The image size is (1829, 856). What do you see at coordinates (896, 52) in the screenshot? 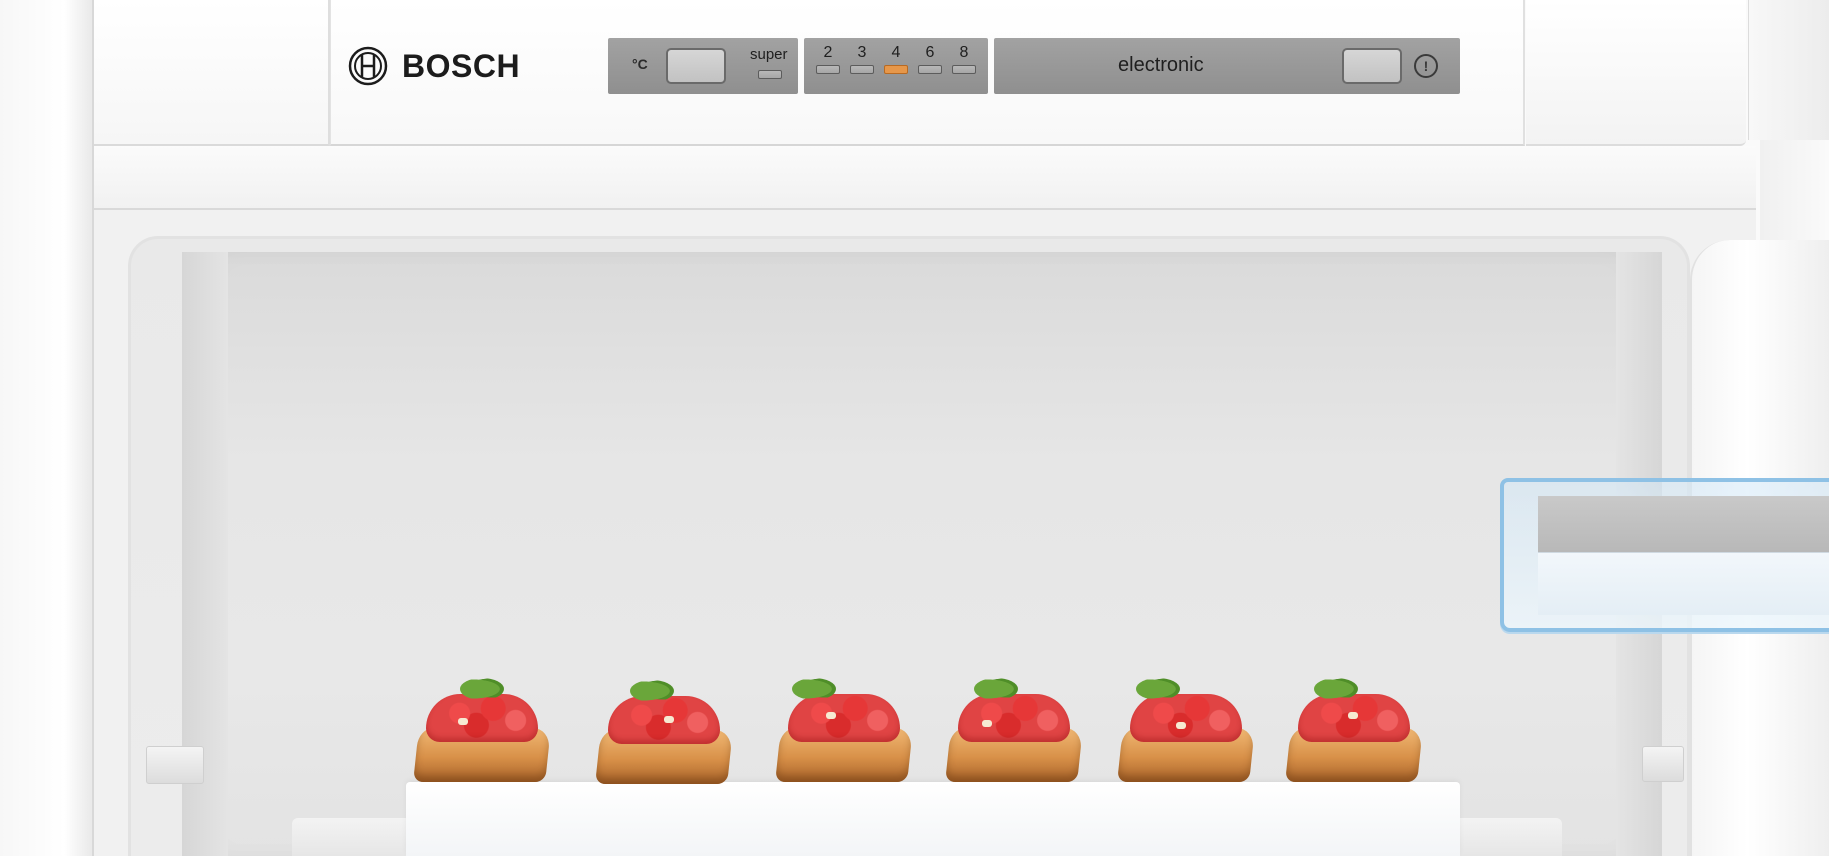
I see `level-label: 4` at bounding box center [896, 52].